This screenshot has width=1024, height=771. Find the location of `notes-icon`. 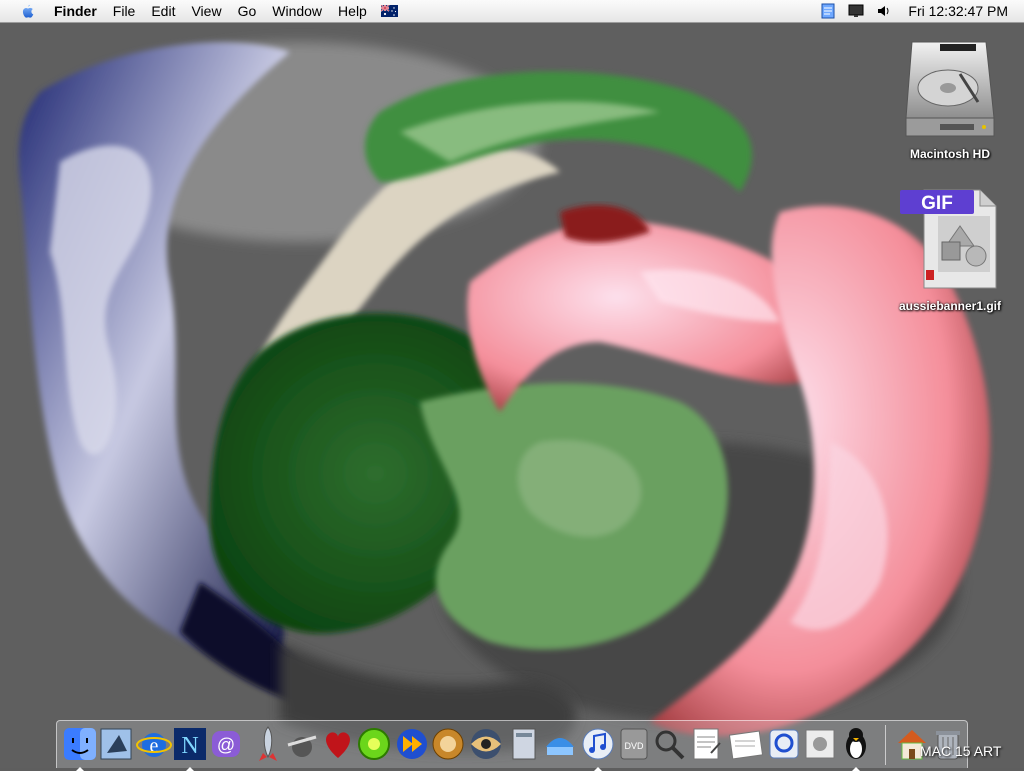

notes-icon is located at coordinates (746, 745).